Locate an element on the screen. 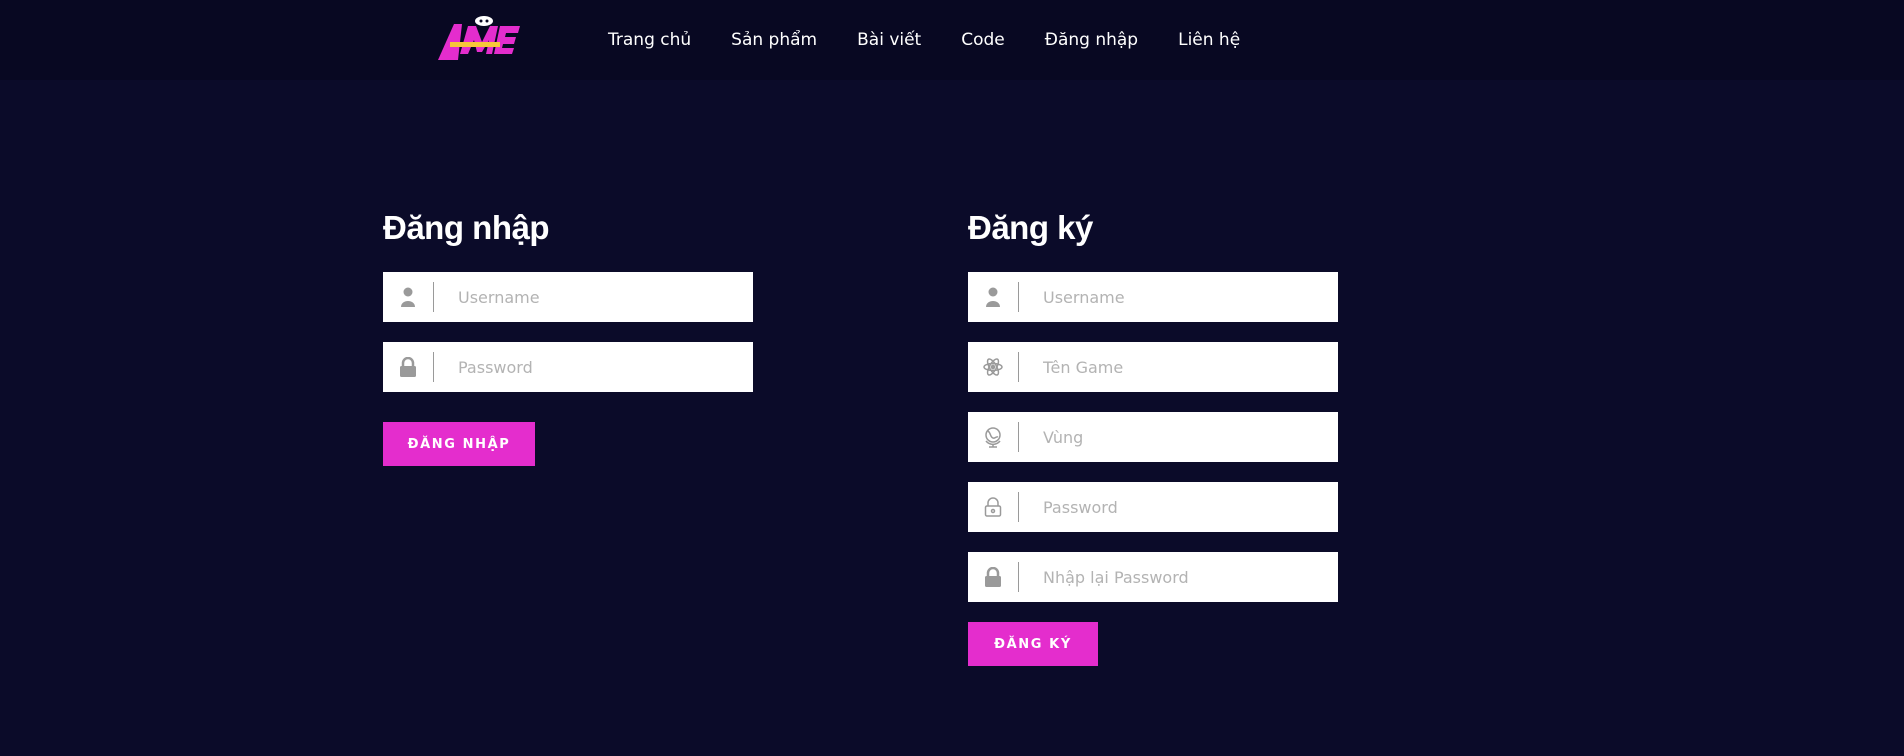  atom-icon is located at coordinates (993, 367).